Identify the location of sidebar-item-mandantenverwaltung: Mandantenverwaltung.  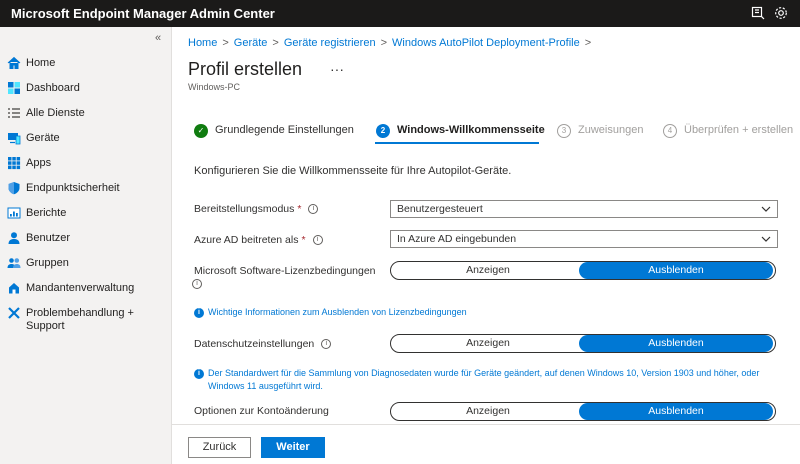
(86, 290).